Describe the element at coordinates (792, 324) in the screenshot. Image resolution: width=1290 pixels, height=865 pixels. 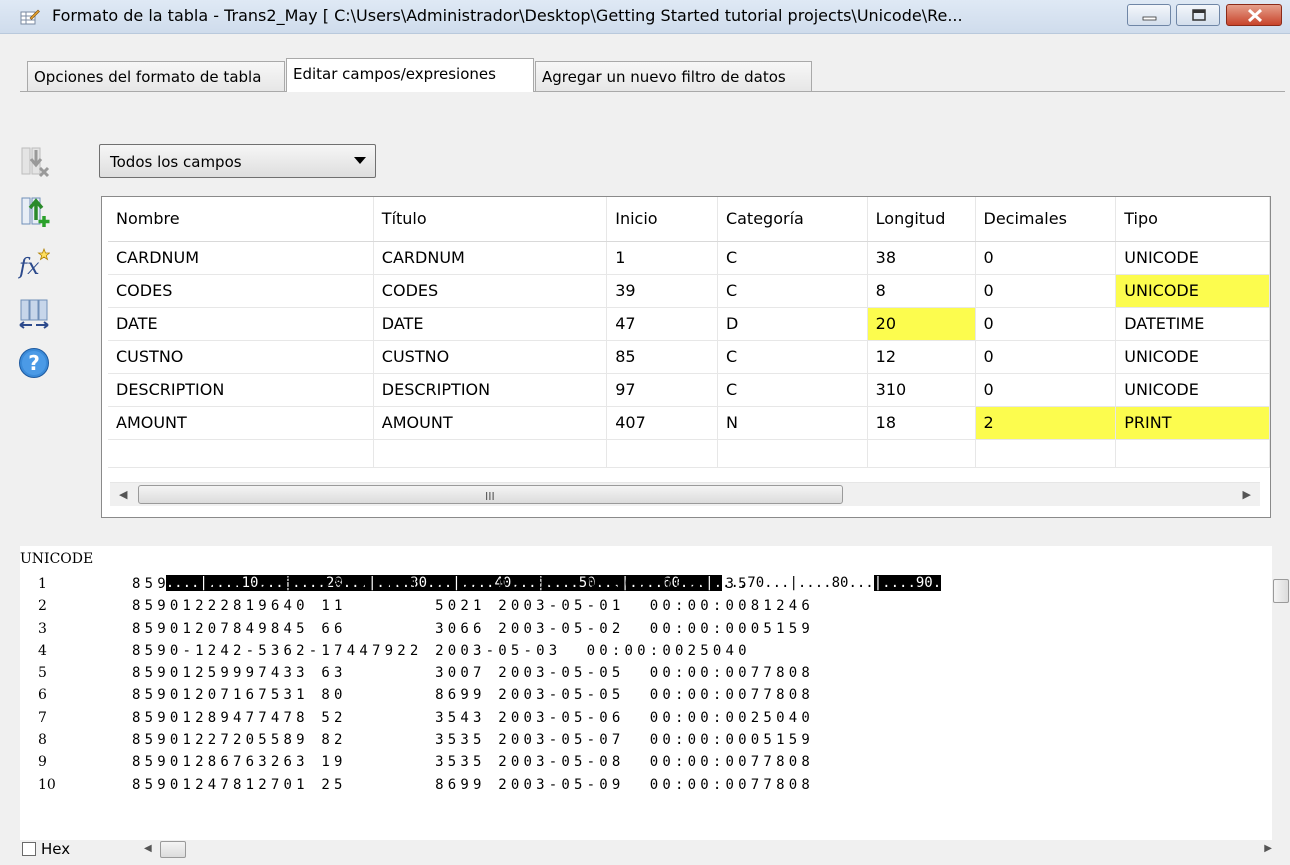
I see `cell-categoria: D` at that location.